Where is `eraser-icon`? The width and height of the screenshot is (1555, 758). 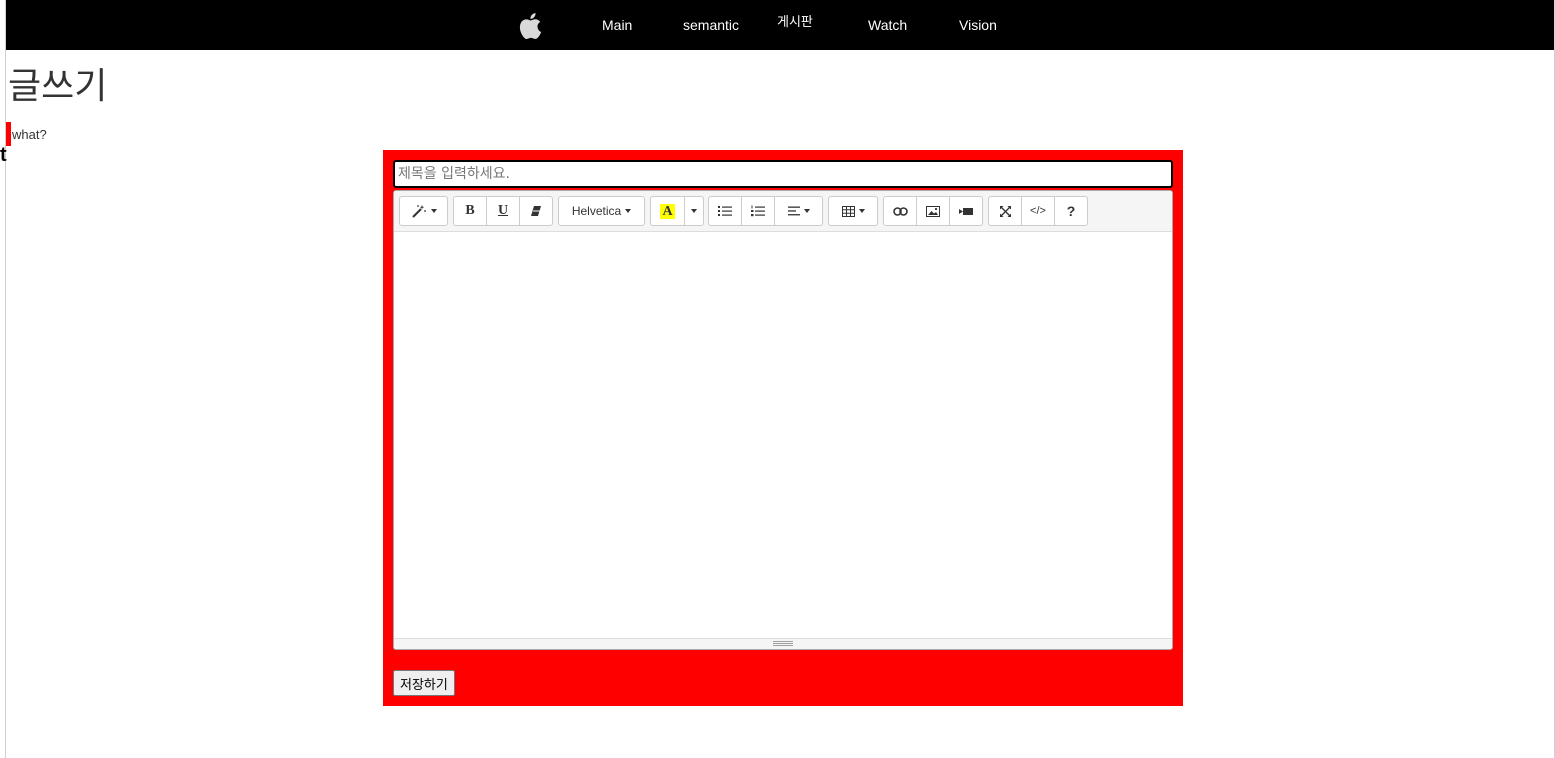 eraser-icon is located at coordinates (536, 211).